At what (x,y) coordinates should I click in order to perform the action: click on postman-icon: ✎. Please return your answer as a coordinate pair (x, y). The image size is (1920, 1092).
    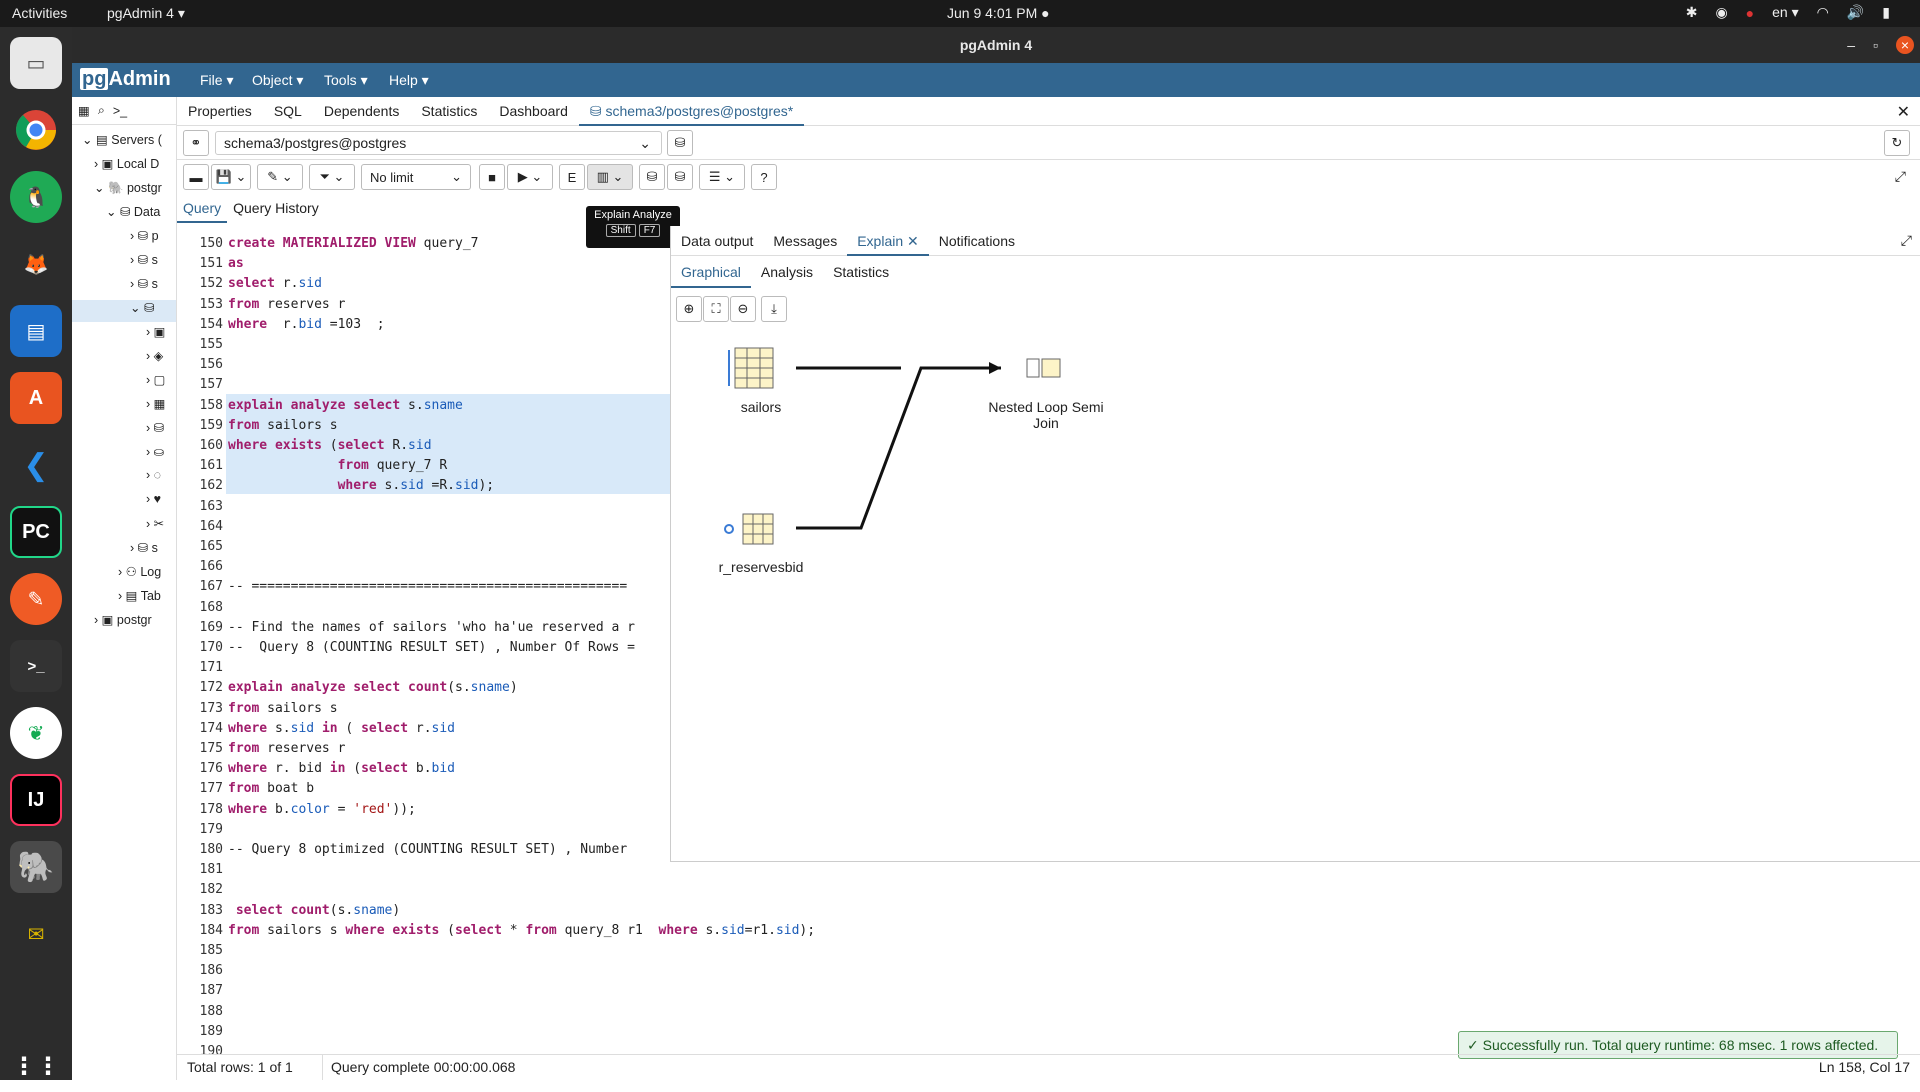
    Looking at the image, I should click on (36, 599).